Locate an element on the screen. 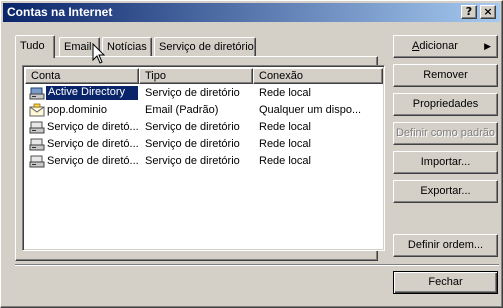 The image size is (503, 308). tab-label: Tudo is located at coordinates (32, 46).